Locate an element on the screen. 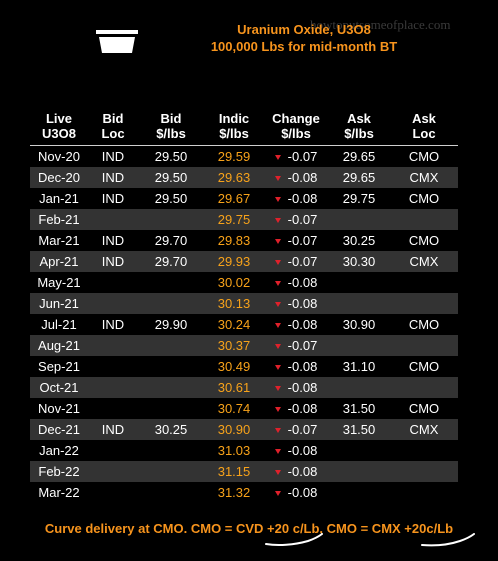 Image resolution: width=498 pixels, height=561 pixels. table-row: Feb-22 31.15 -0.08 is located at coordinates (244, 471).